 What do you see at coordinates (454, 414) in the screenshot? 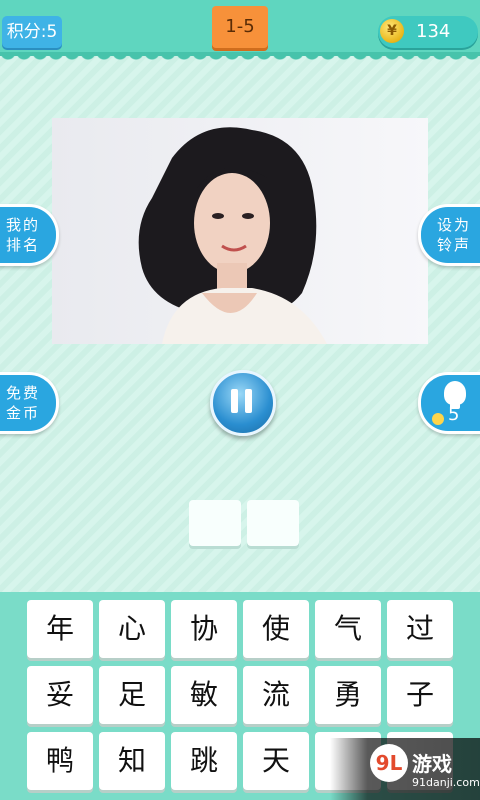
I see `hint-cost: 5` at bounding box center [454, 414].